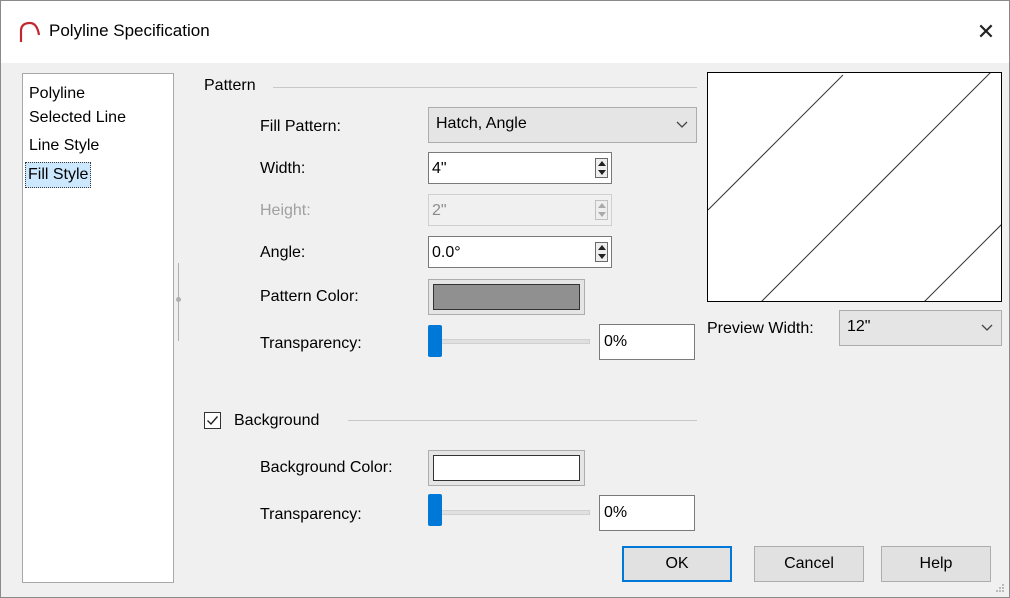 This screenshot has width=1010, height=598. I want to click on close-button: ✕, so click(986, 32).